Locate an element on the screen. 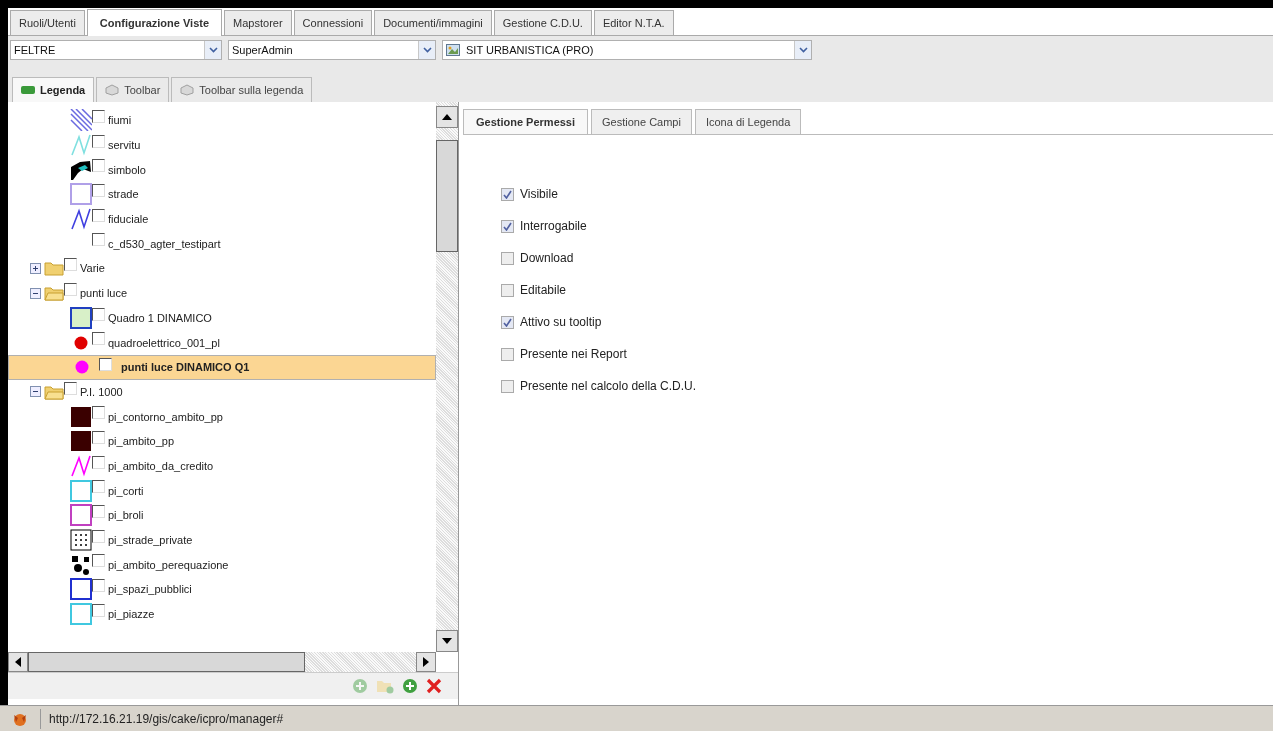 Image resolution: width=1273 pixels, height=731 pixels. checkbox-label: Visibile is located at coordinates (539, 194).